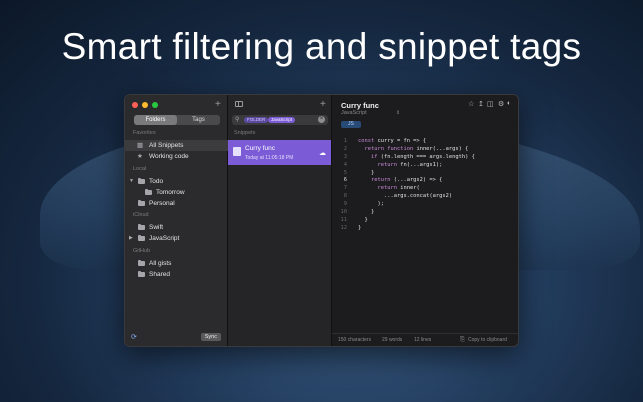 This screenshot has width=643, height=402. I want to click on line-number: 10, so click(344, 212).